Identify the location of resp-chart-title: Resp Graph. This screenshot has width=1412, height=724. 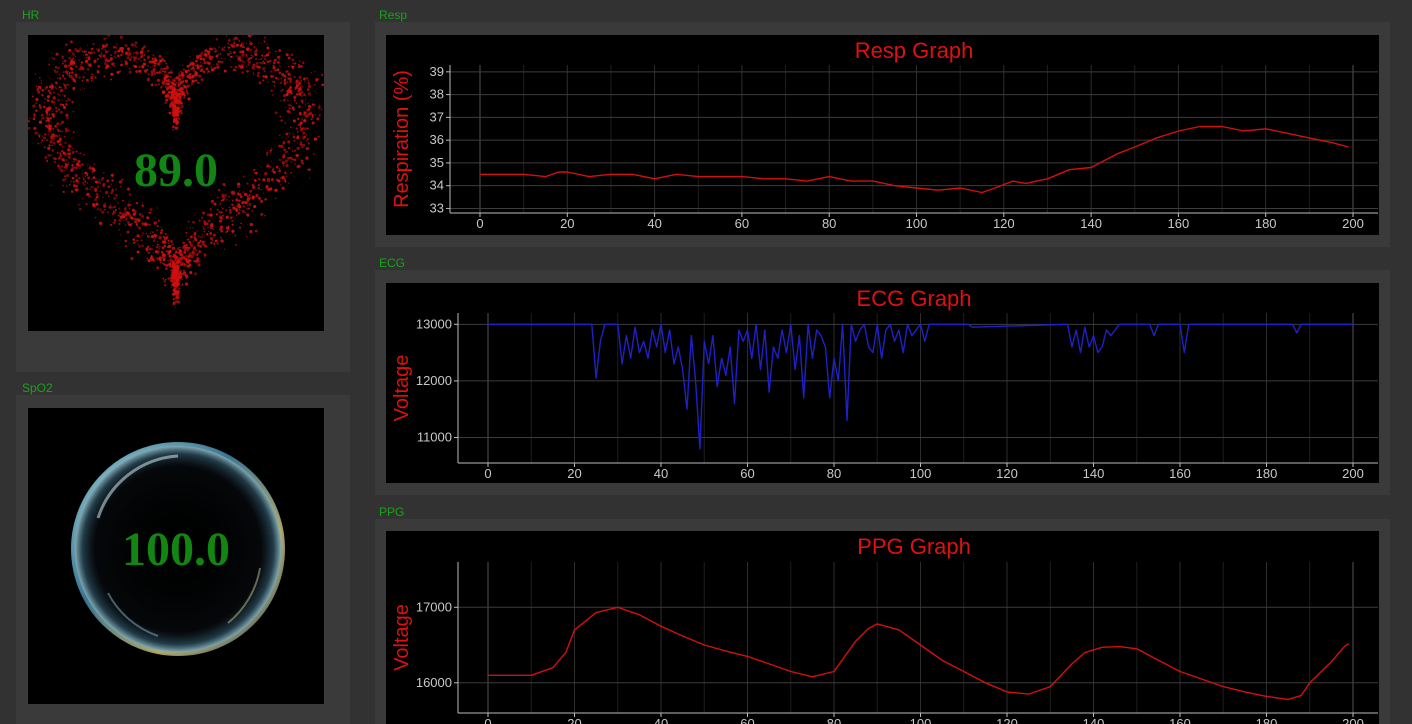
(914, 50).